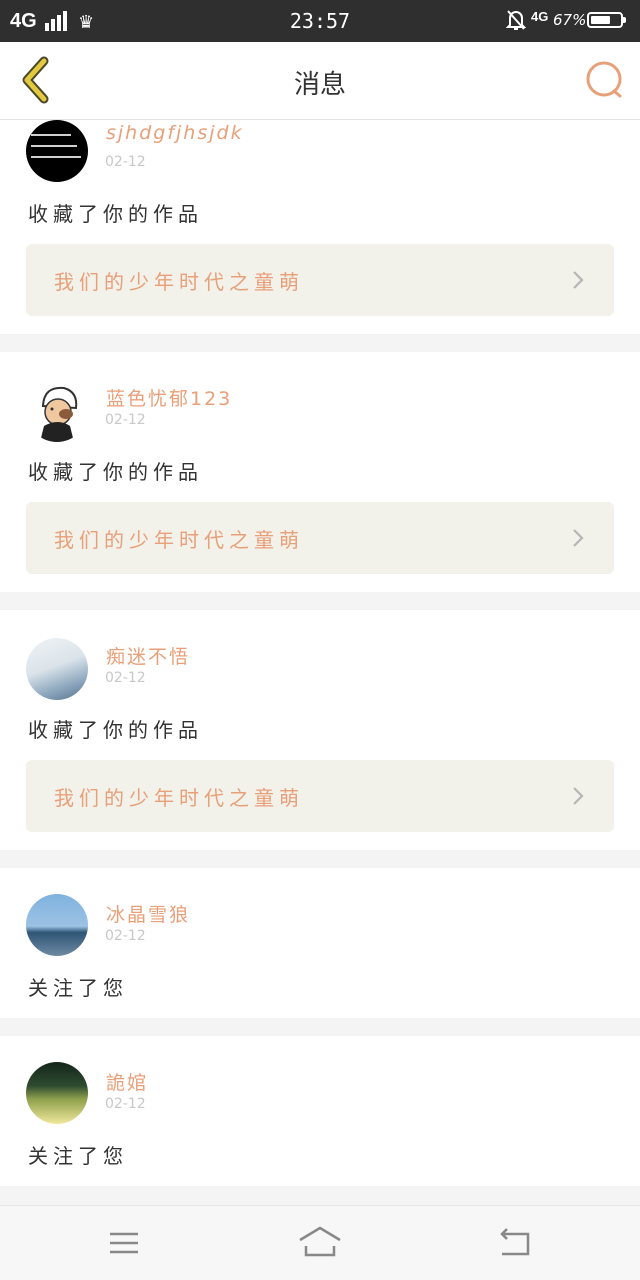  Describe the element at coordinates (127, 1081) in the screenshot. I see `username: 詭婠` at that location.